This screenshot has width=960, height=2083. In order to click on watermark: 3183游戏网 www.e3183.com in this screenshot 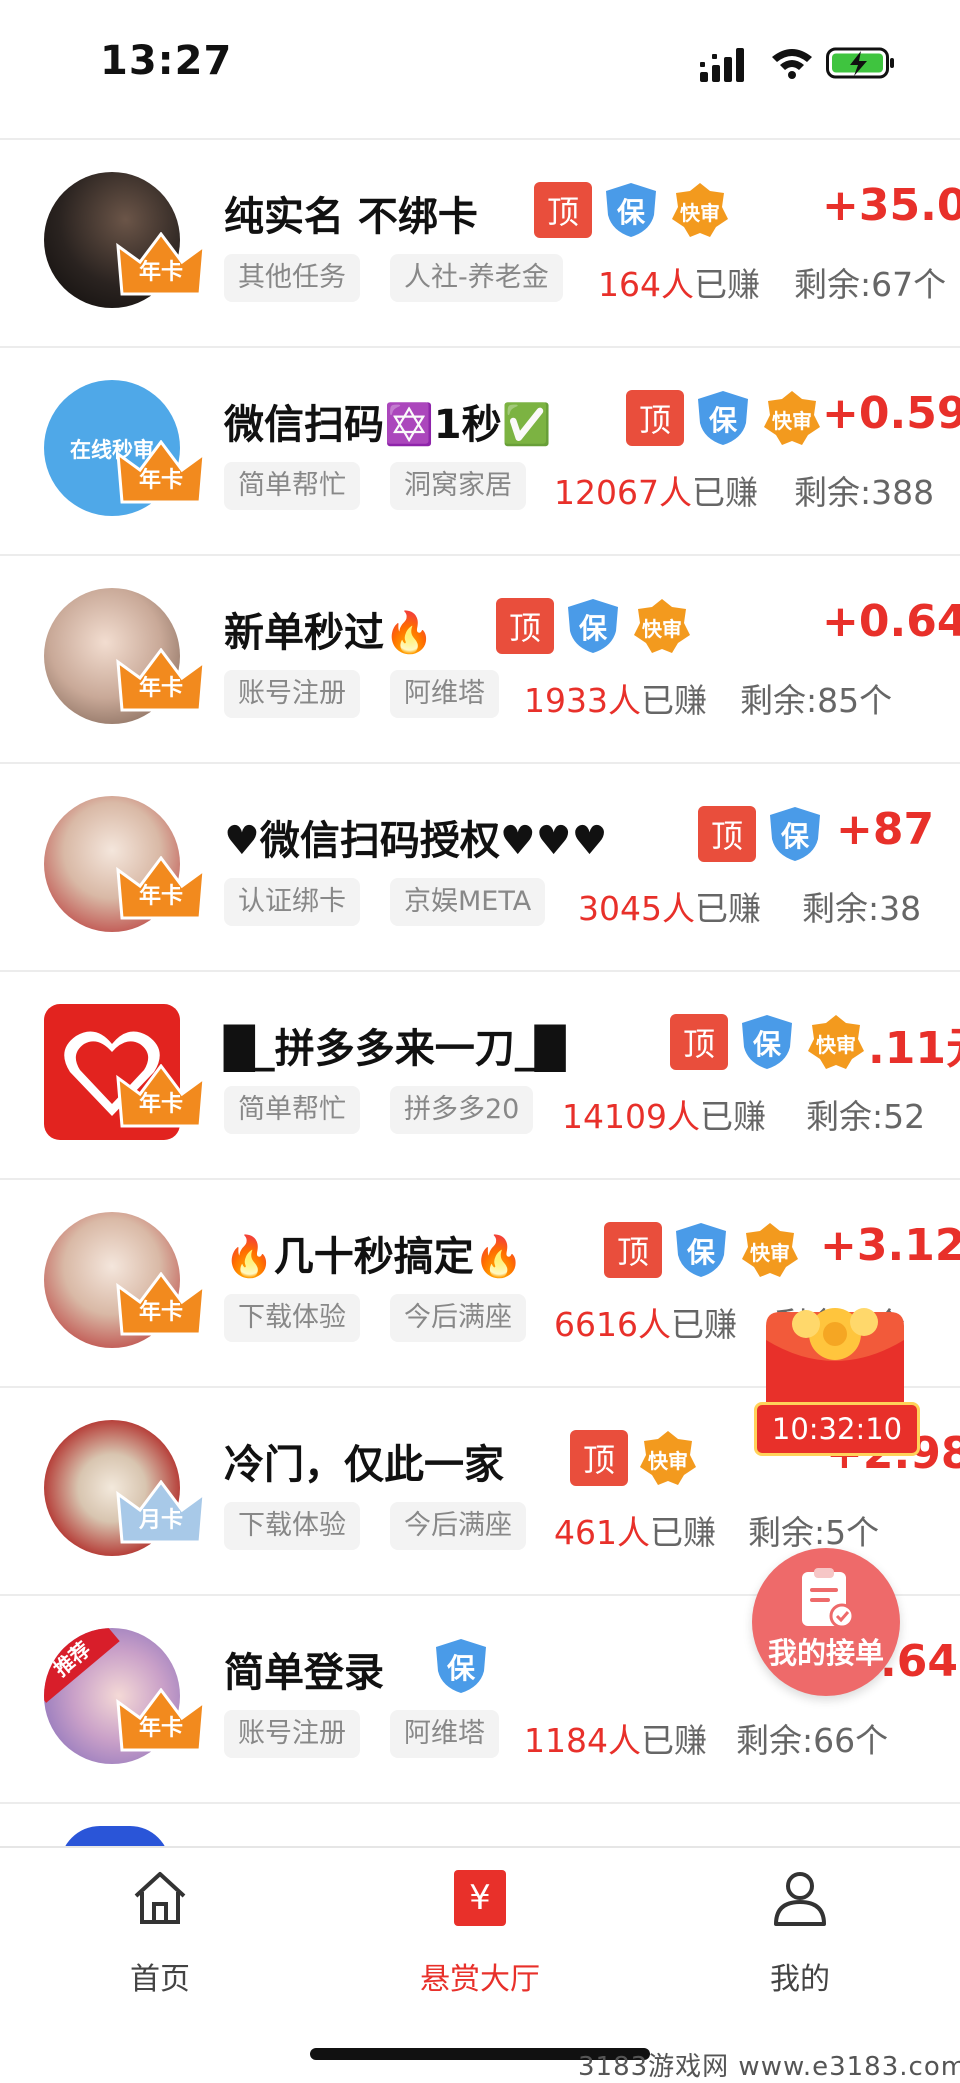, I will do `click(769, 2067)`.